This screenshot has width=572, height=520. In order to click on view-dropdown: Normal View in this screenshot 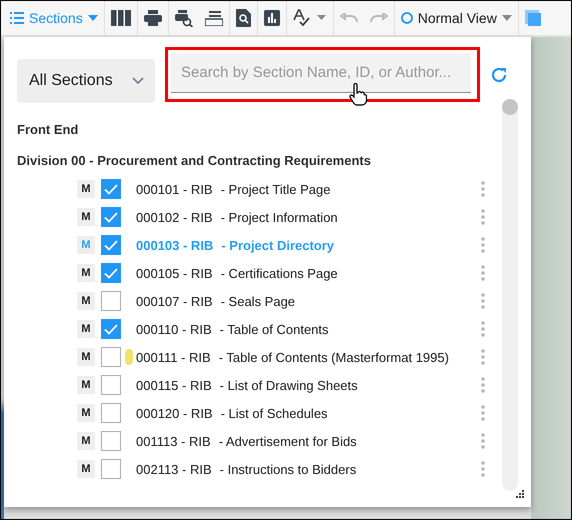, I will do `click(456, 18)`.